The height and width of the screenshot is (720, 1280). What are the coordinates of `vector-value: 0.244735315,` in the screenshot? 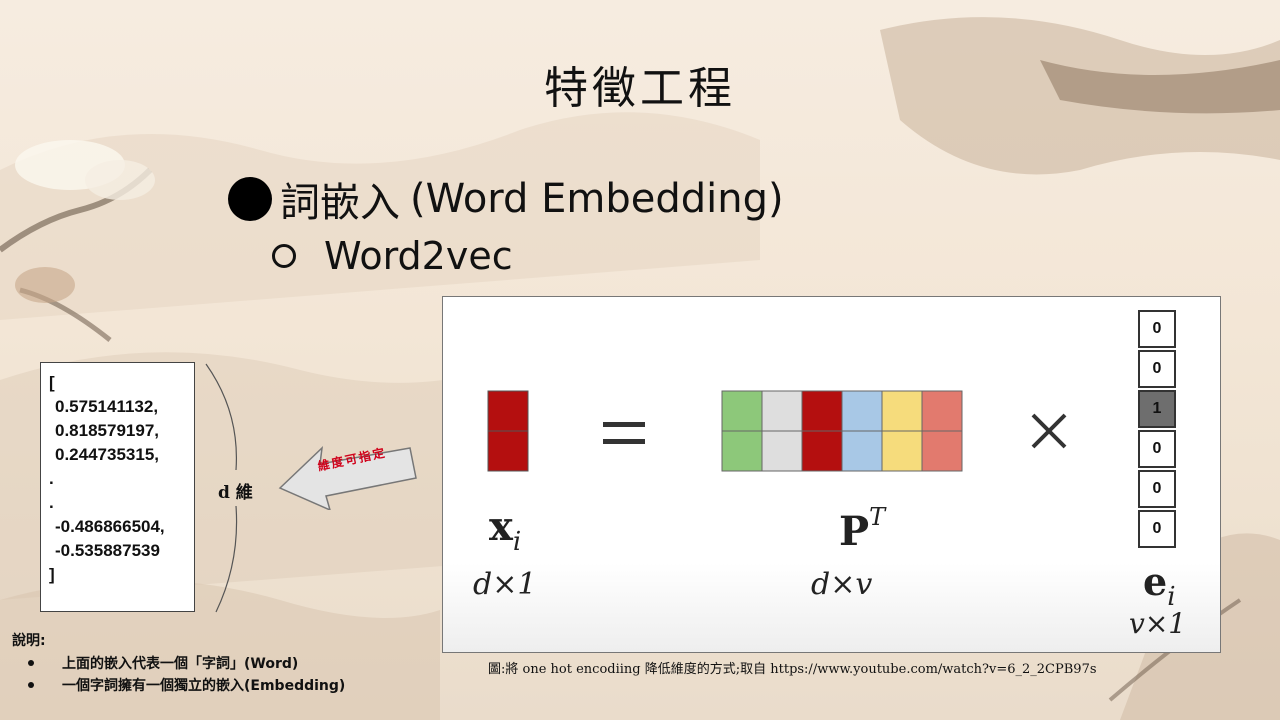 It's located at (107, 454).